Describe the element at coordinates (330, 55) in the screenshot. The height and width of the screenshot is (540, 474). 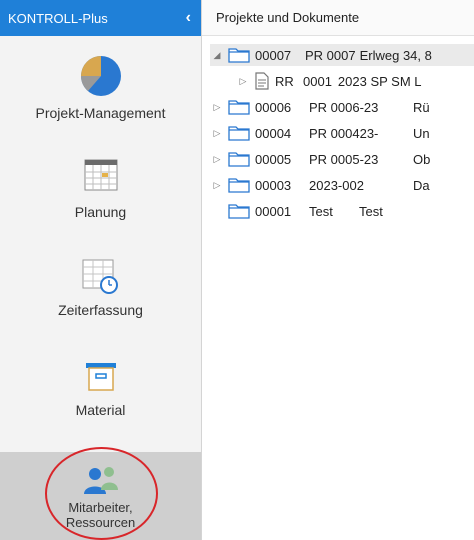
I see `project-code: PR 0007` at that location.